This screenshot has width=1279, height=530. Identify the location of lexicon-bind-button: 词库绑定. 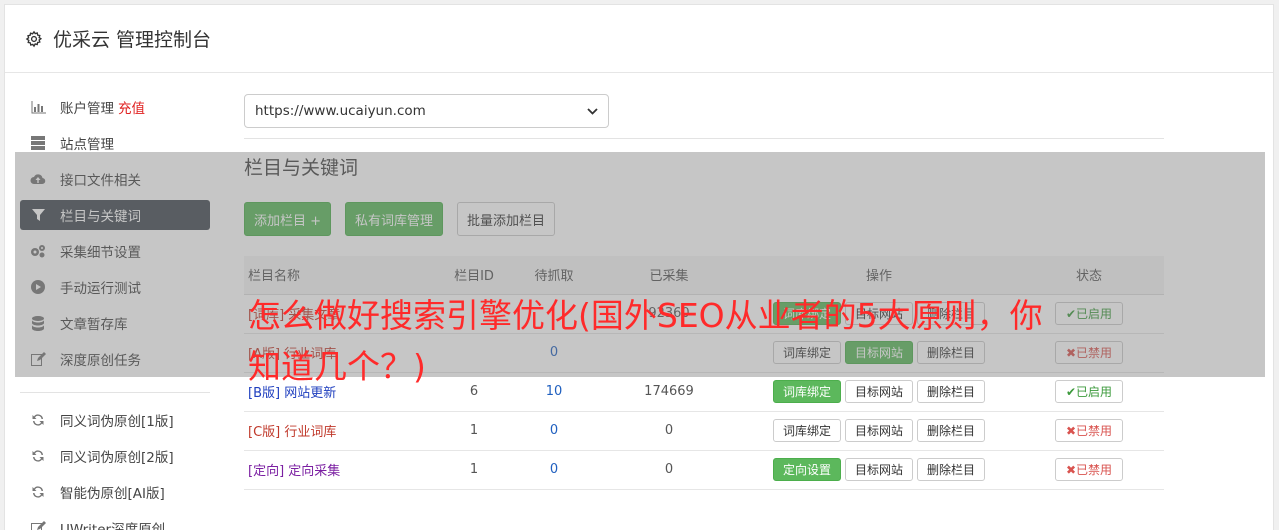
(806, 430).